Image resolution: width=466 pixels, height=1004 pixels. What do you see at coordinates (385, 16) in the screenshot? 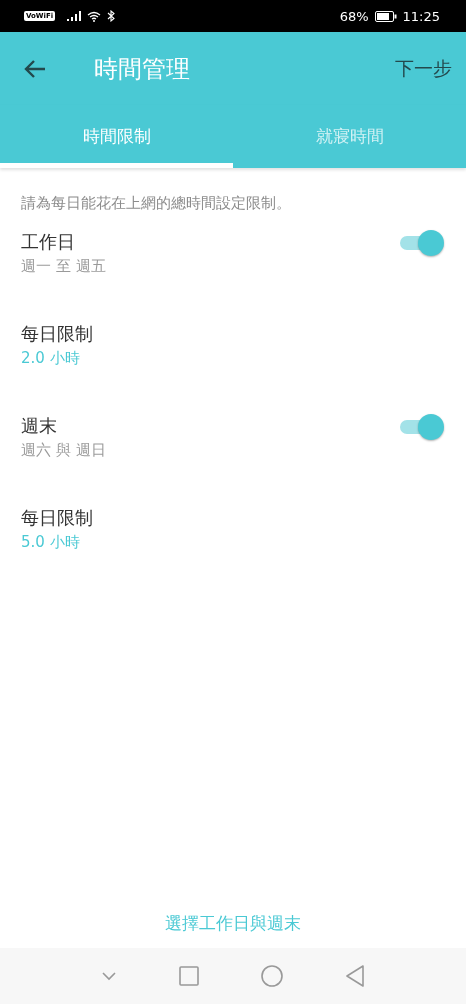
I see `battery-icon` at bounding box center [385, 16].